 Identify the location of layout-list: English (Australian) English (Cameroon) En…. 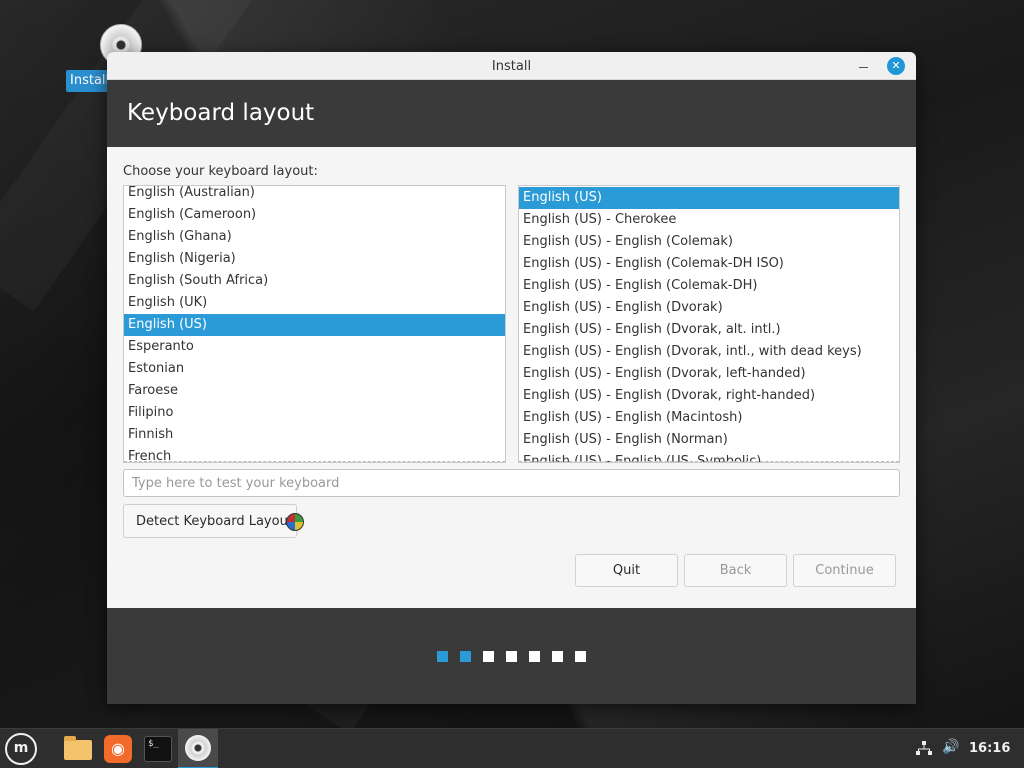
(314, 324).